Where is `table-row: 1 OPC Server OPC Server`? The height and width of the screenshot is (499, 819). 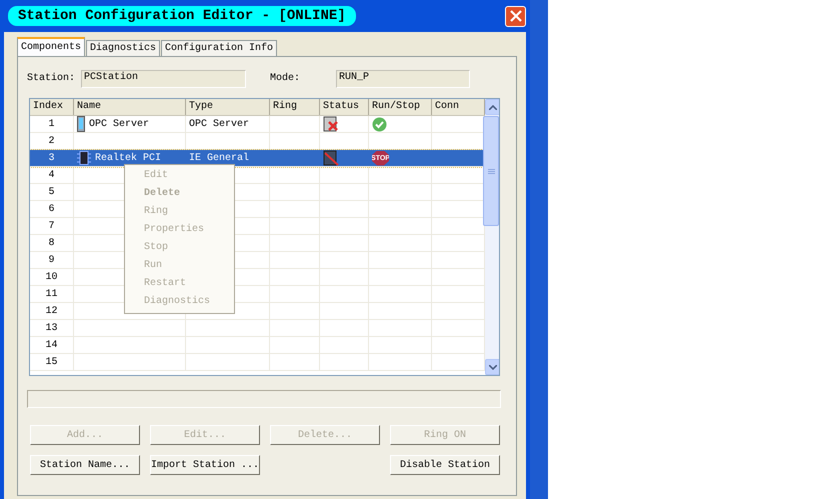 table-row: 1 OPC Server OPC Server is located at coordinates (257, 124).